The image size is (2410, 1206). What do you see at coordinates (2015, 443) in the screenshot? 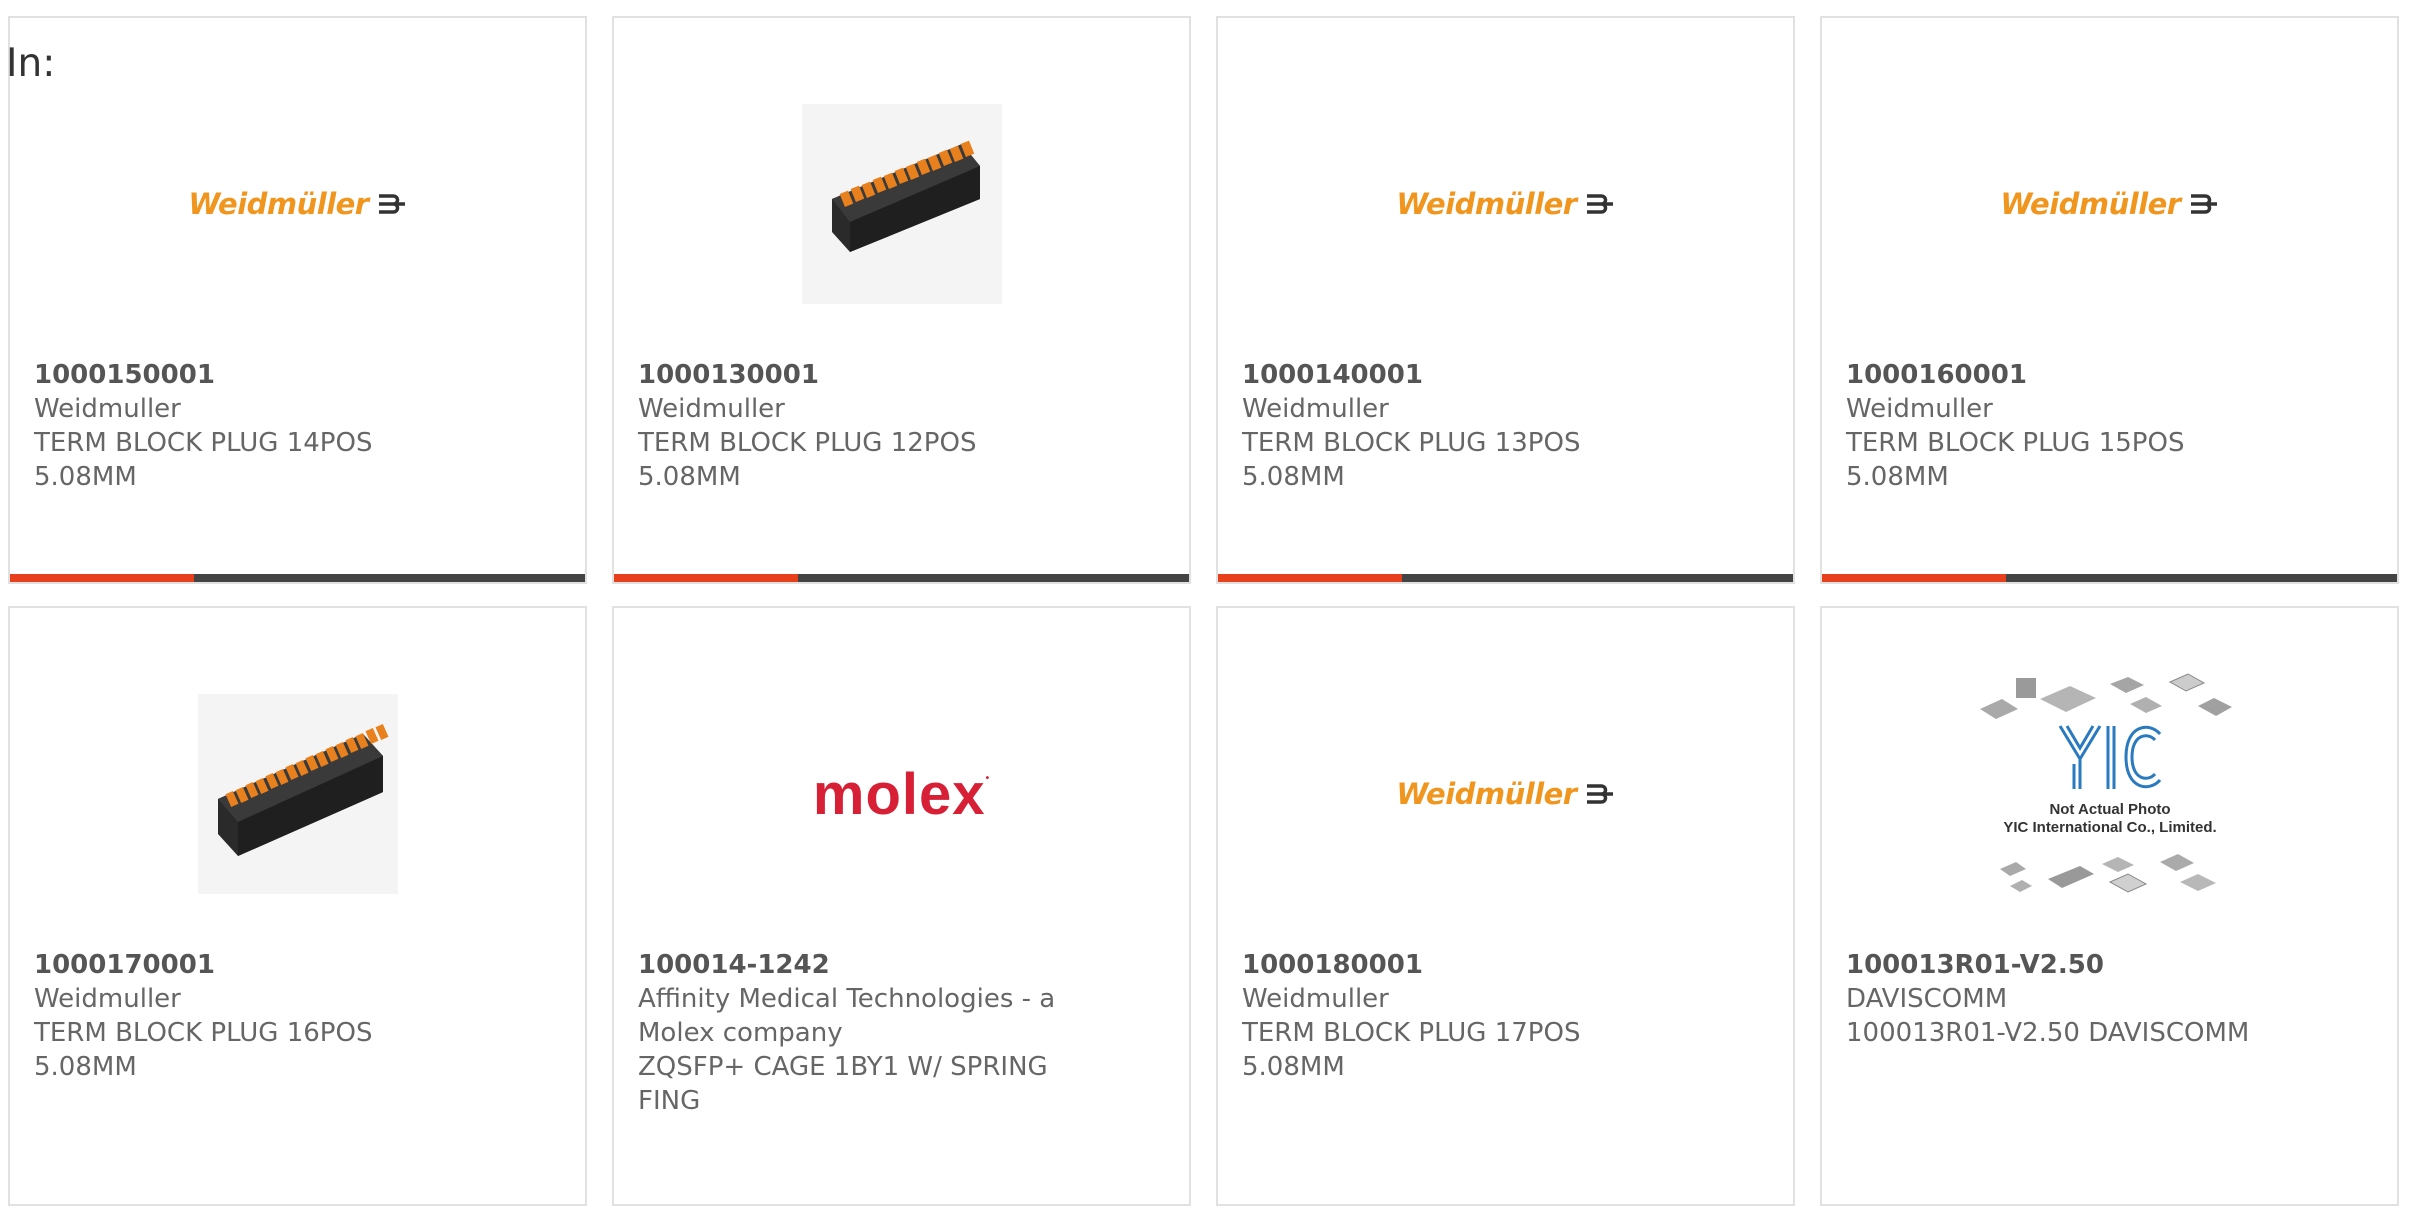
I see `description: TERM BLOCK PLUG 15POS` at bounding box center [2015, 443].